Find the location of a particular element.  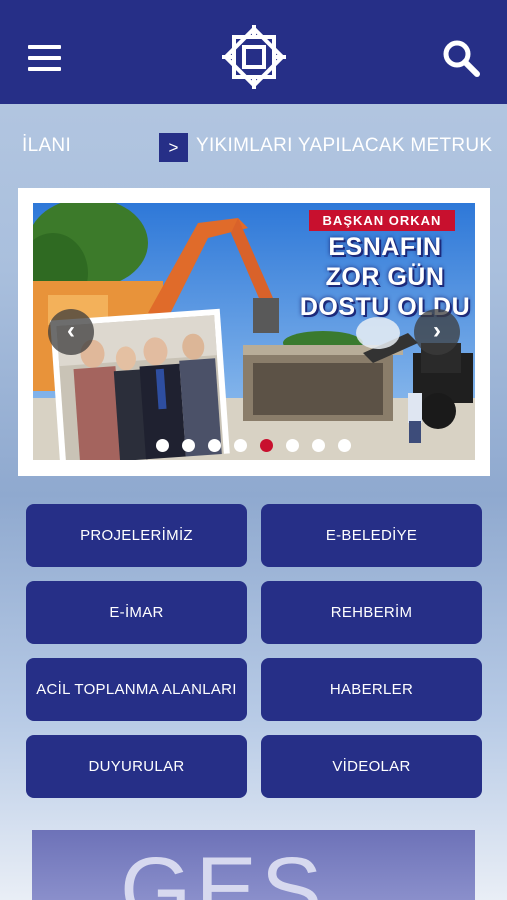

ges-banner-text: GES is located at coordinates (223, 869).